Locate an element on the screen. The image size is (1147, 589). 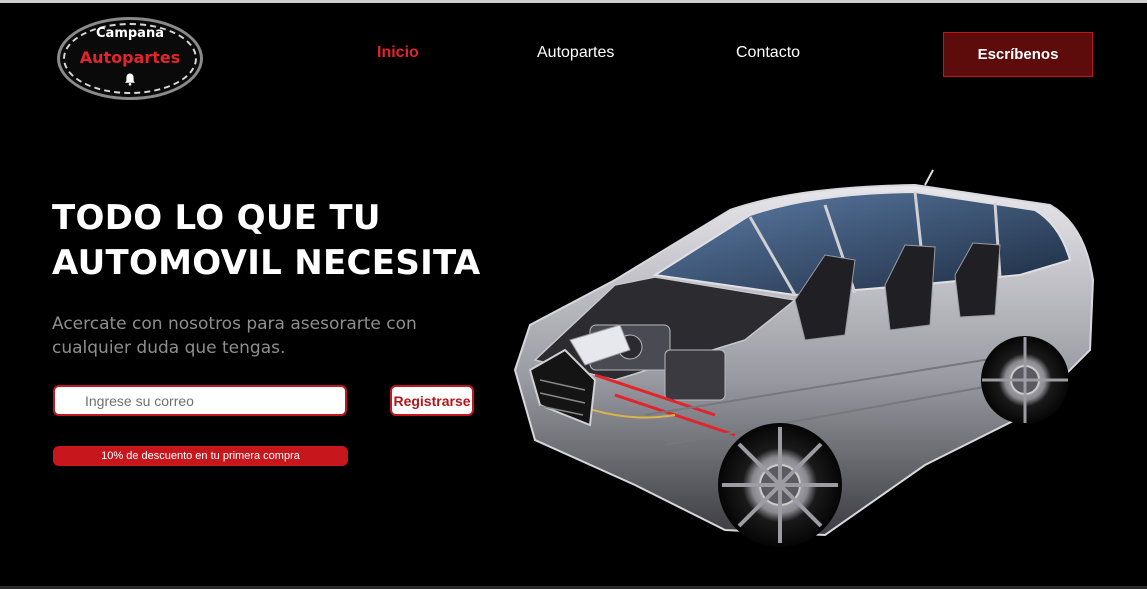
nav-link-autopartes: Autopartes is located at coordinates (575, 53).